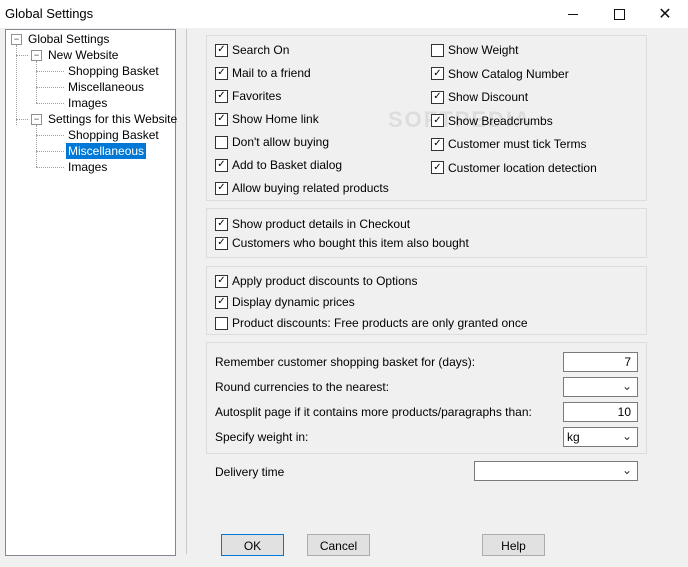  I want to click on option-label: Apply product discounts to Options, so click(325, 281).